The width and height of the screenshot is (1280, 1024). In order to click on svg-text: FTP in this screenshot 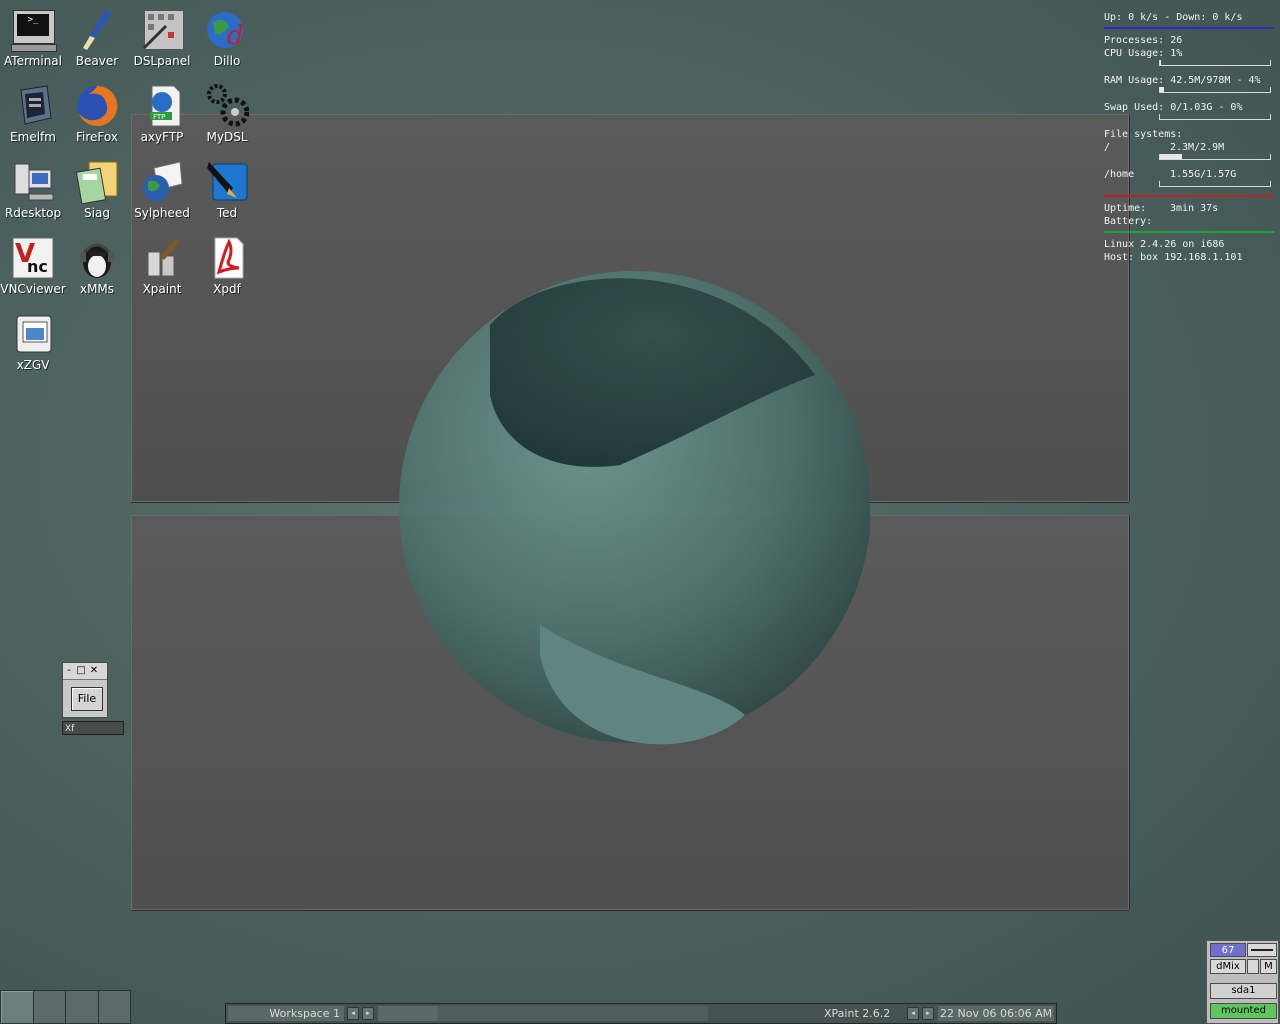, I will do `click(159, 117)`.